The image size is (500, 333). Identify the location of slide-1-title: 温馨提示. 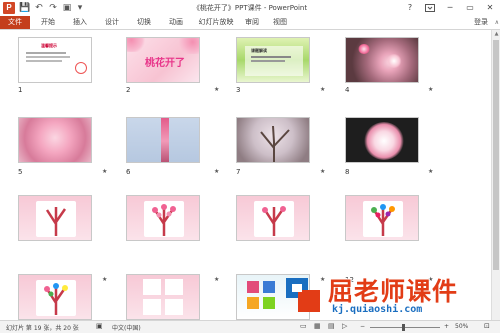
(49, 45).